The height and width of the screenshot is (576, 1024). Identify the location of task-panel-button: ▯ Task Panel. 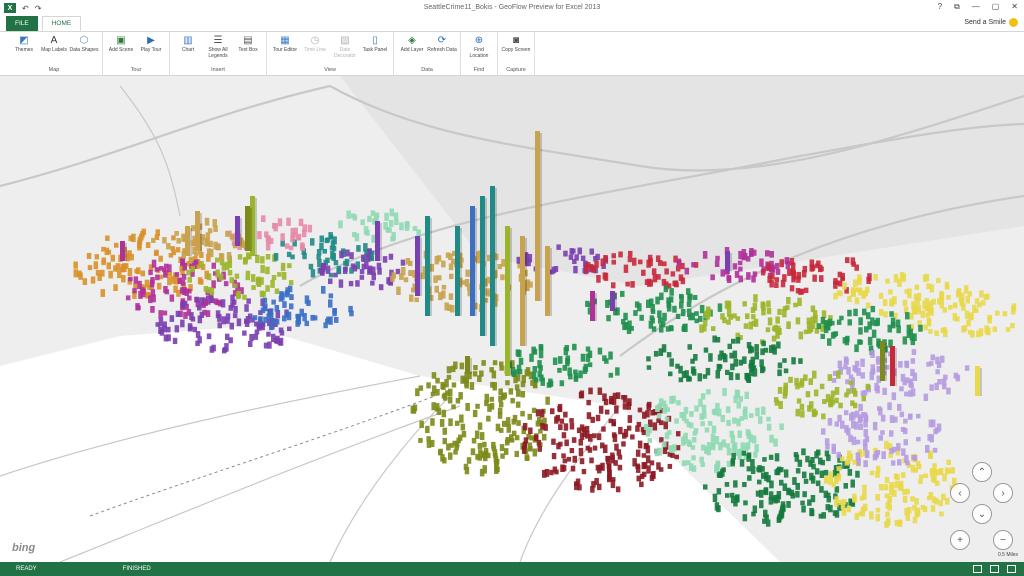
(375, 49).